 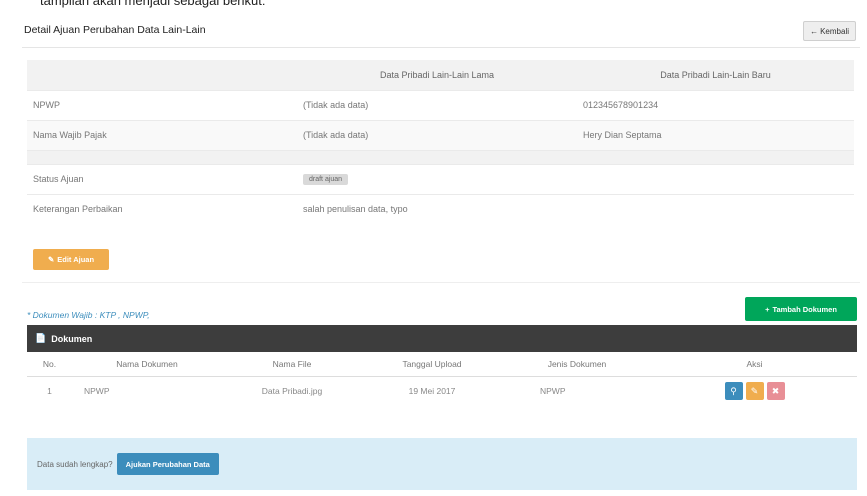 What do you see at coordinates (834, 31) in the screenshot?
I see `back-button-label: Kembali` at bounding box center [834, 31].